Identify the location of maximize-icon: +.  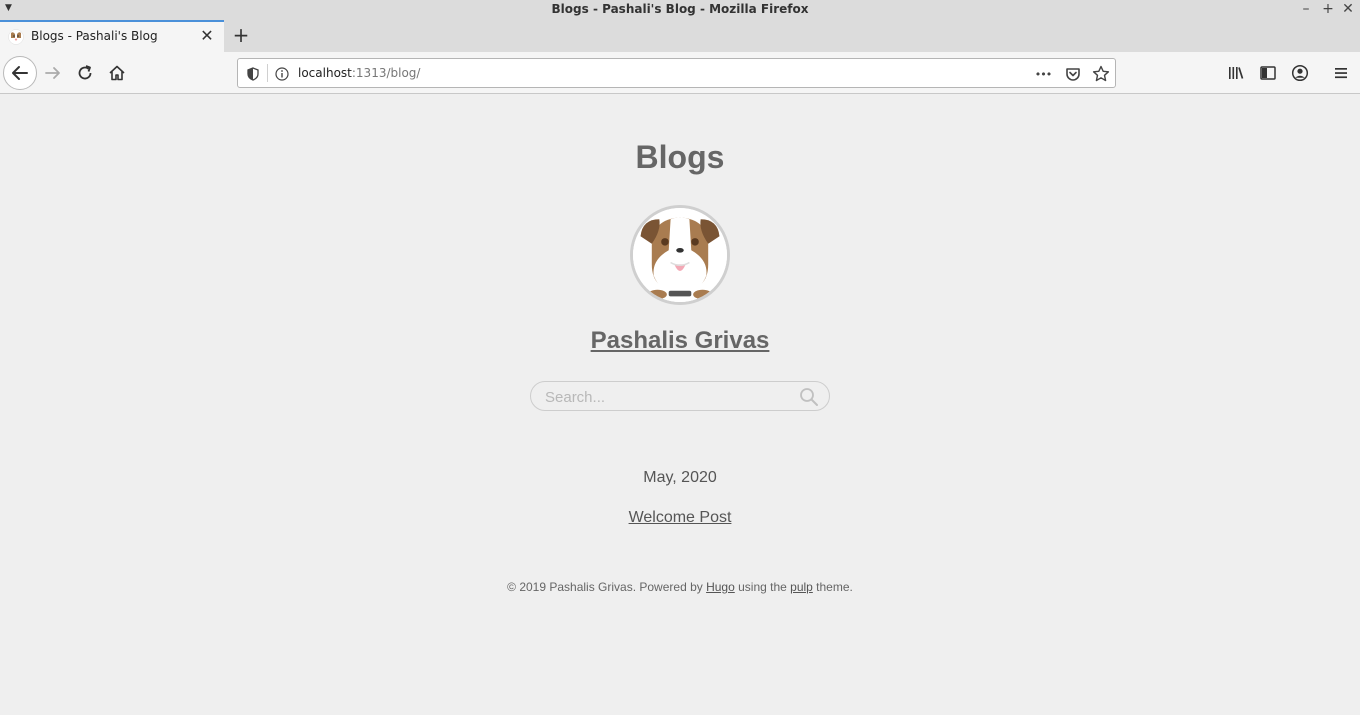
(1328, 9).